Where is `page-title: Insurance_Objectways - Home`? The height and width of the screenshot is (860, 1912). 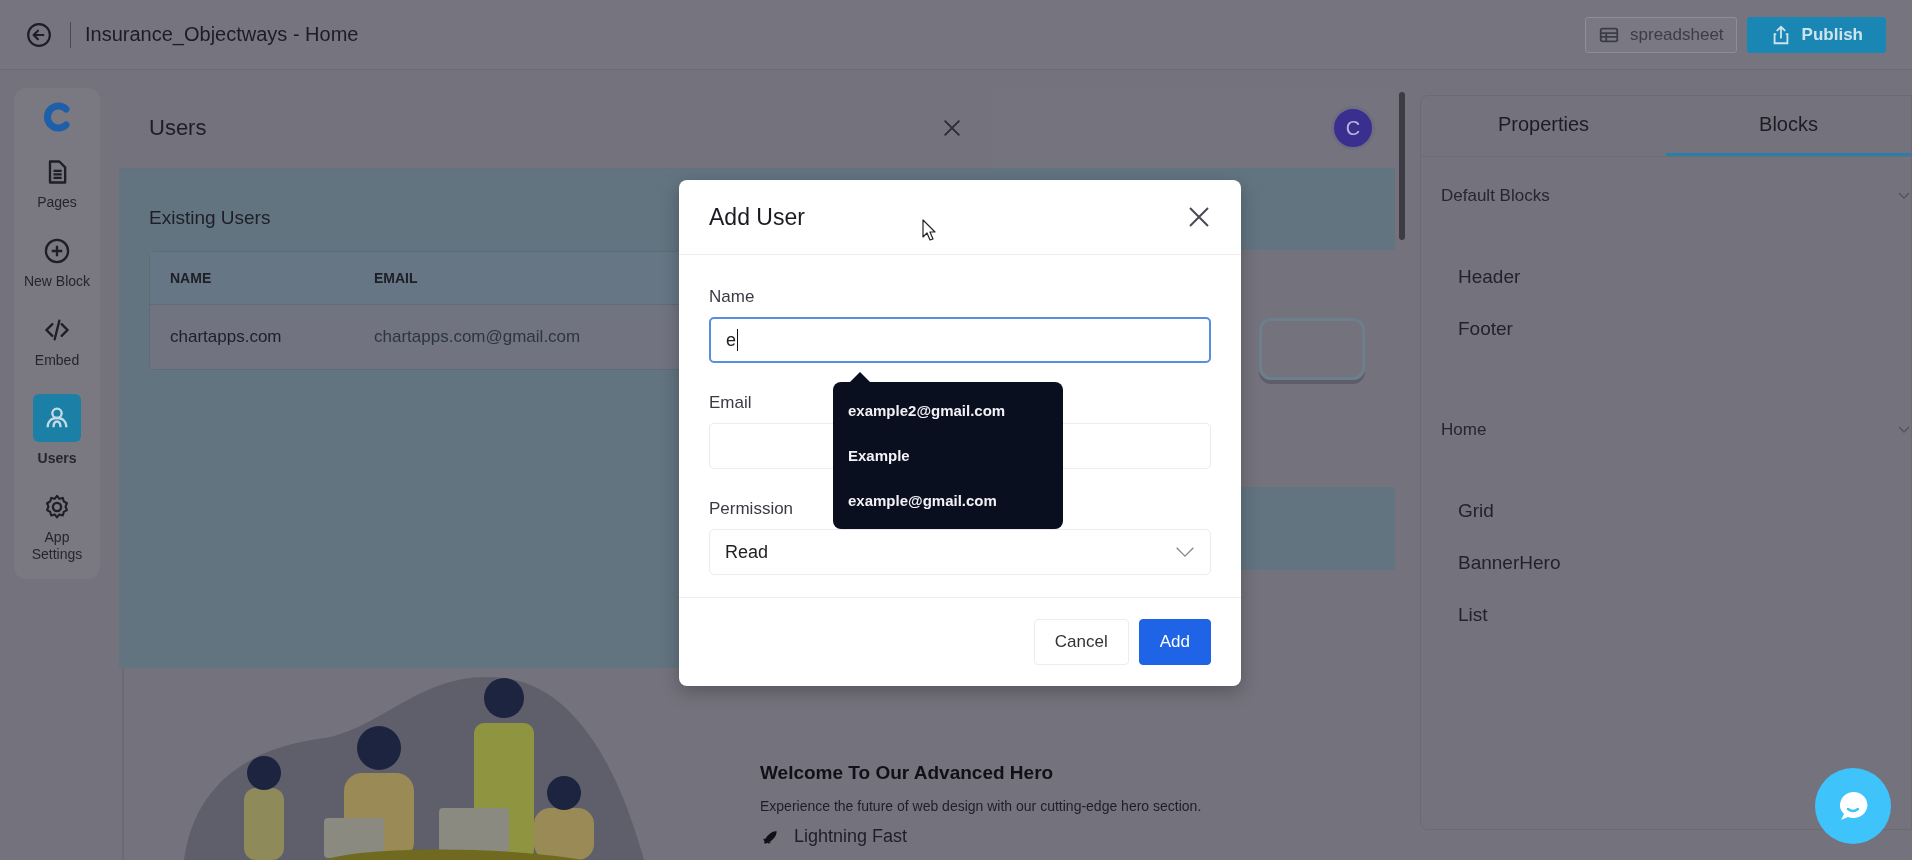
page-title: Insurance_Objectways - Home is located at coordinates (222, 34).